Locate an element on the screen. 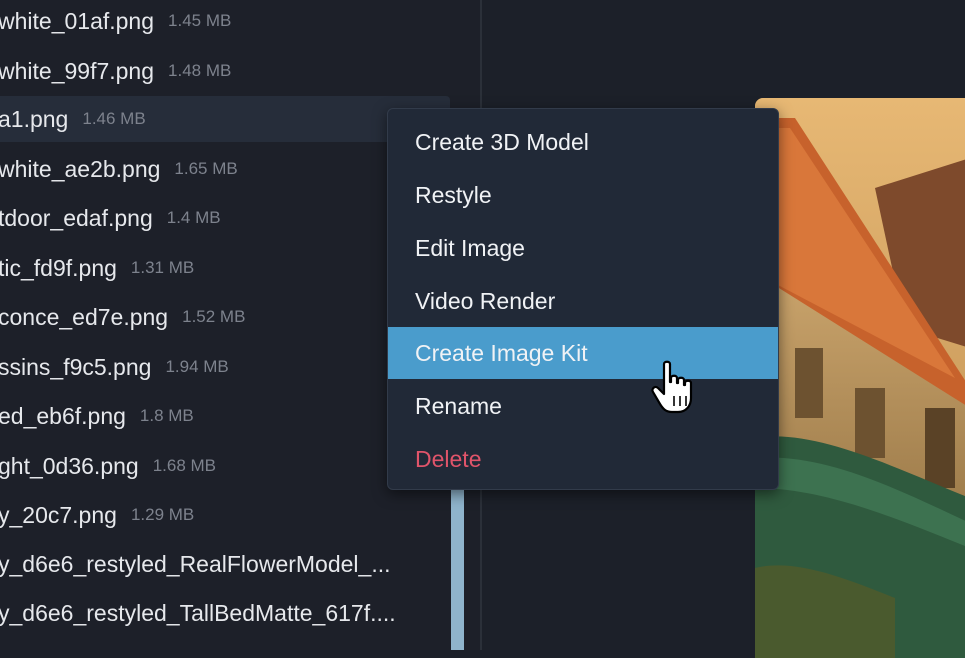 Image resolution: width=965 pixels, height=658 pixels. file-size: 1.46 MB is located at coordinates (114, 118).